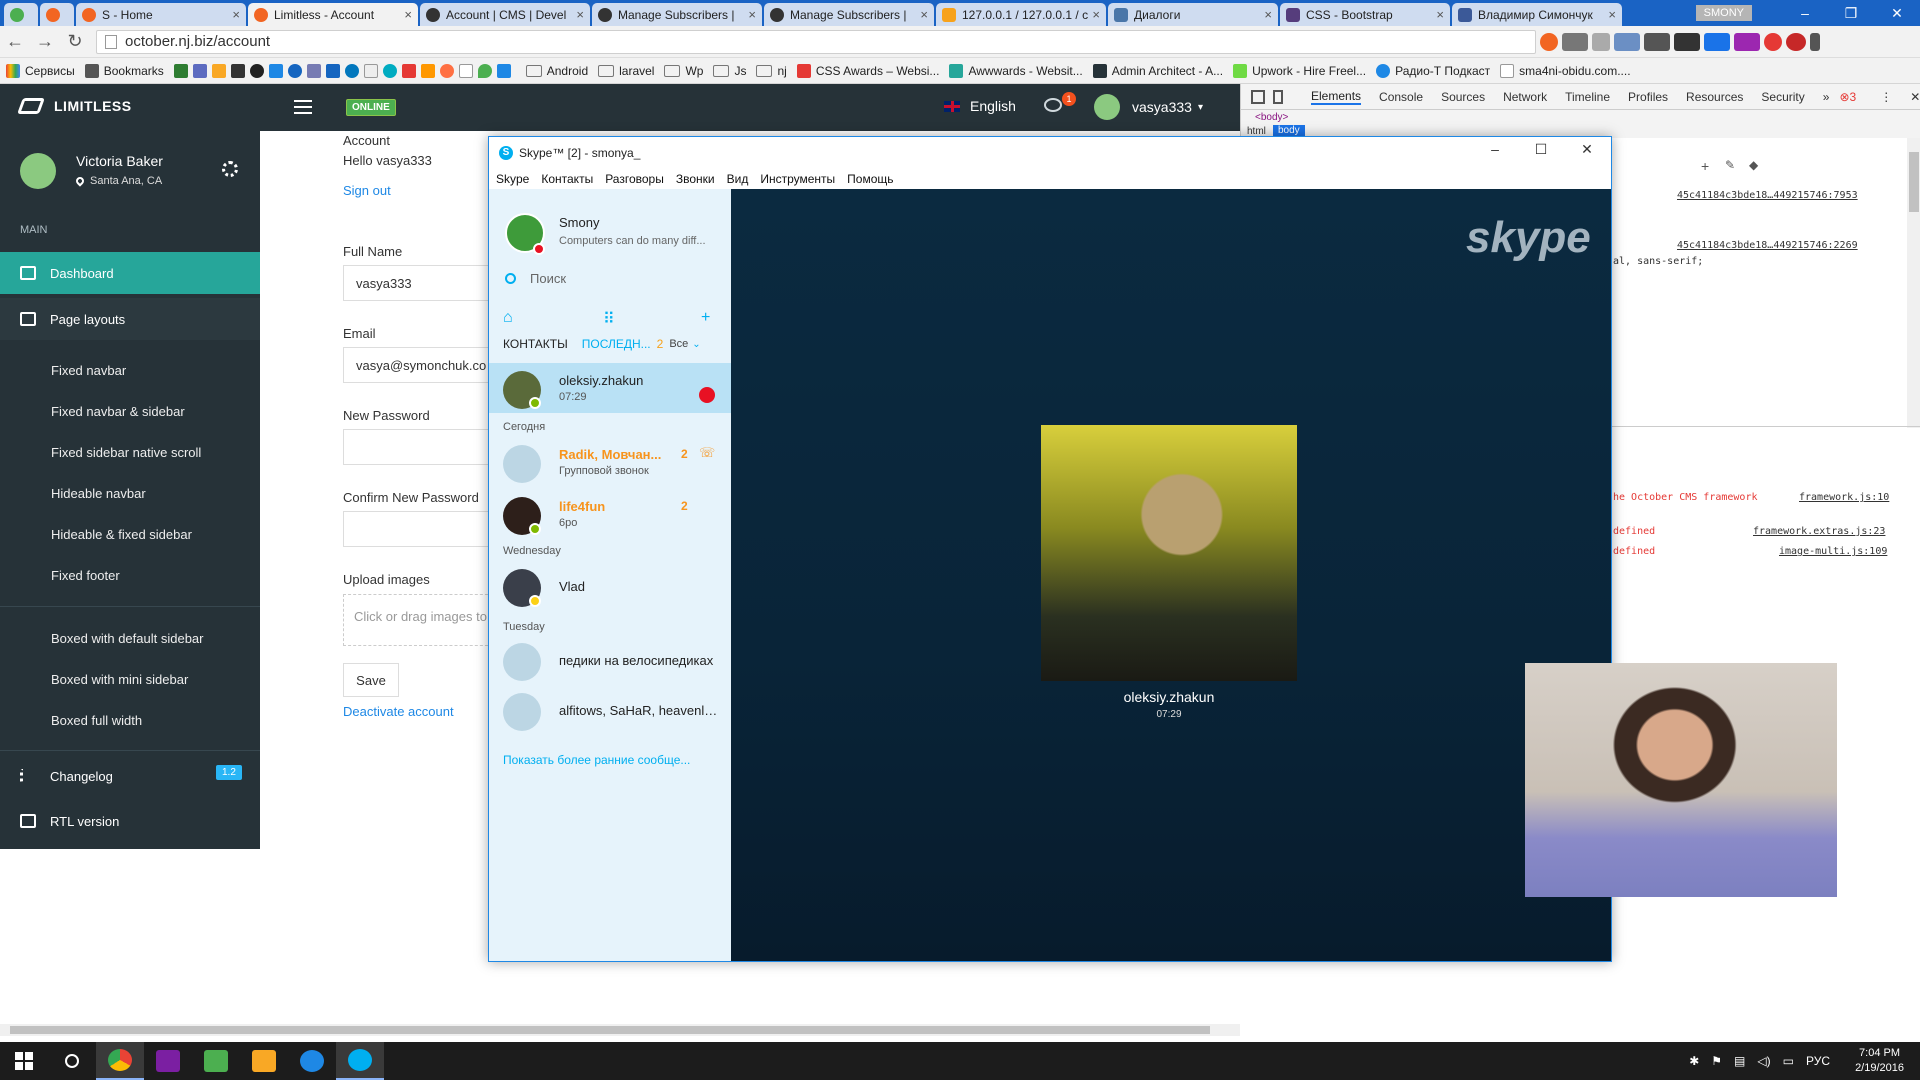  What do you see at coordinates (535, 278) in the screenshot?
I see `search-input: Поиск` at bounding box center [535, 278].